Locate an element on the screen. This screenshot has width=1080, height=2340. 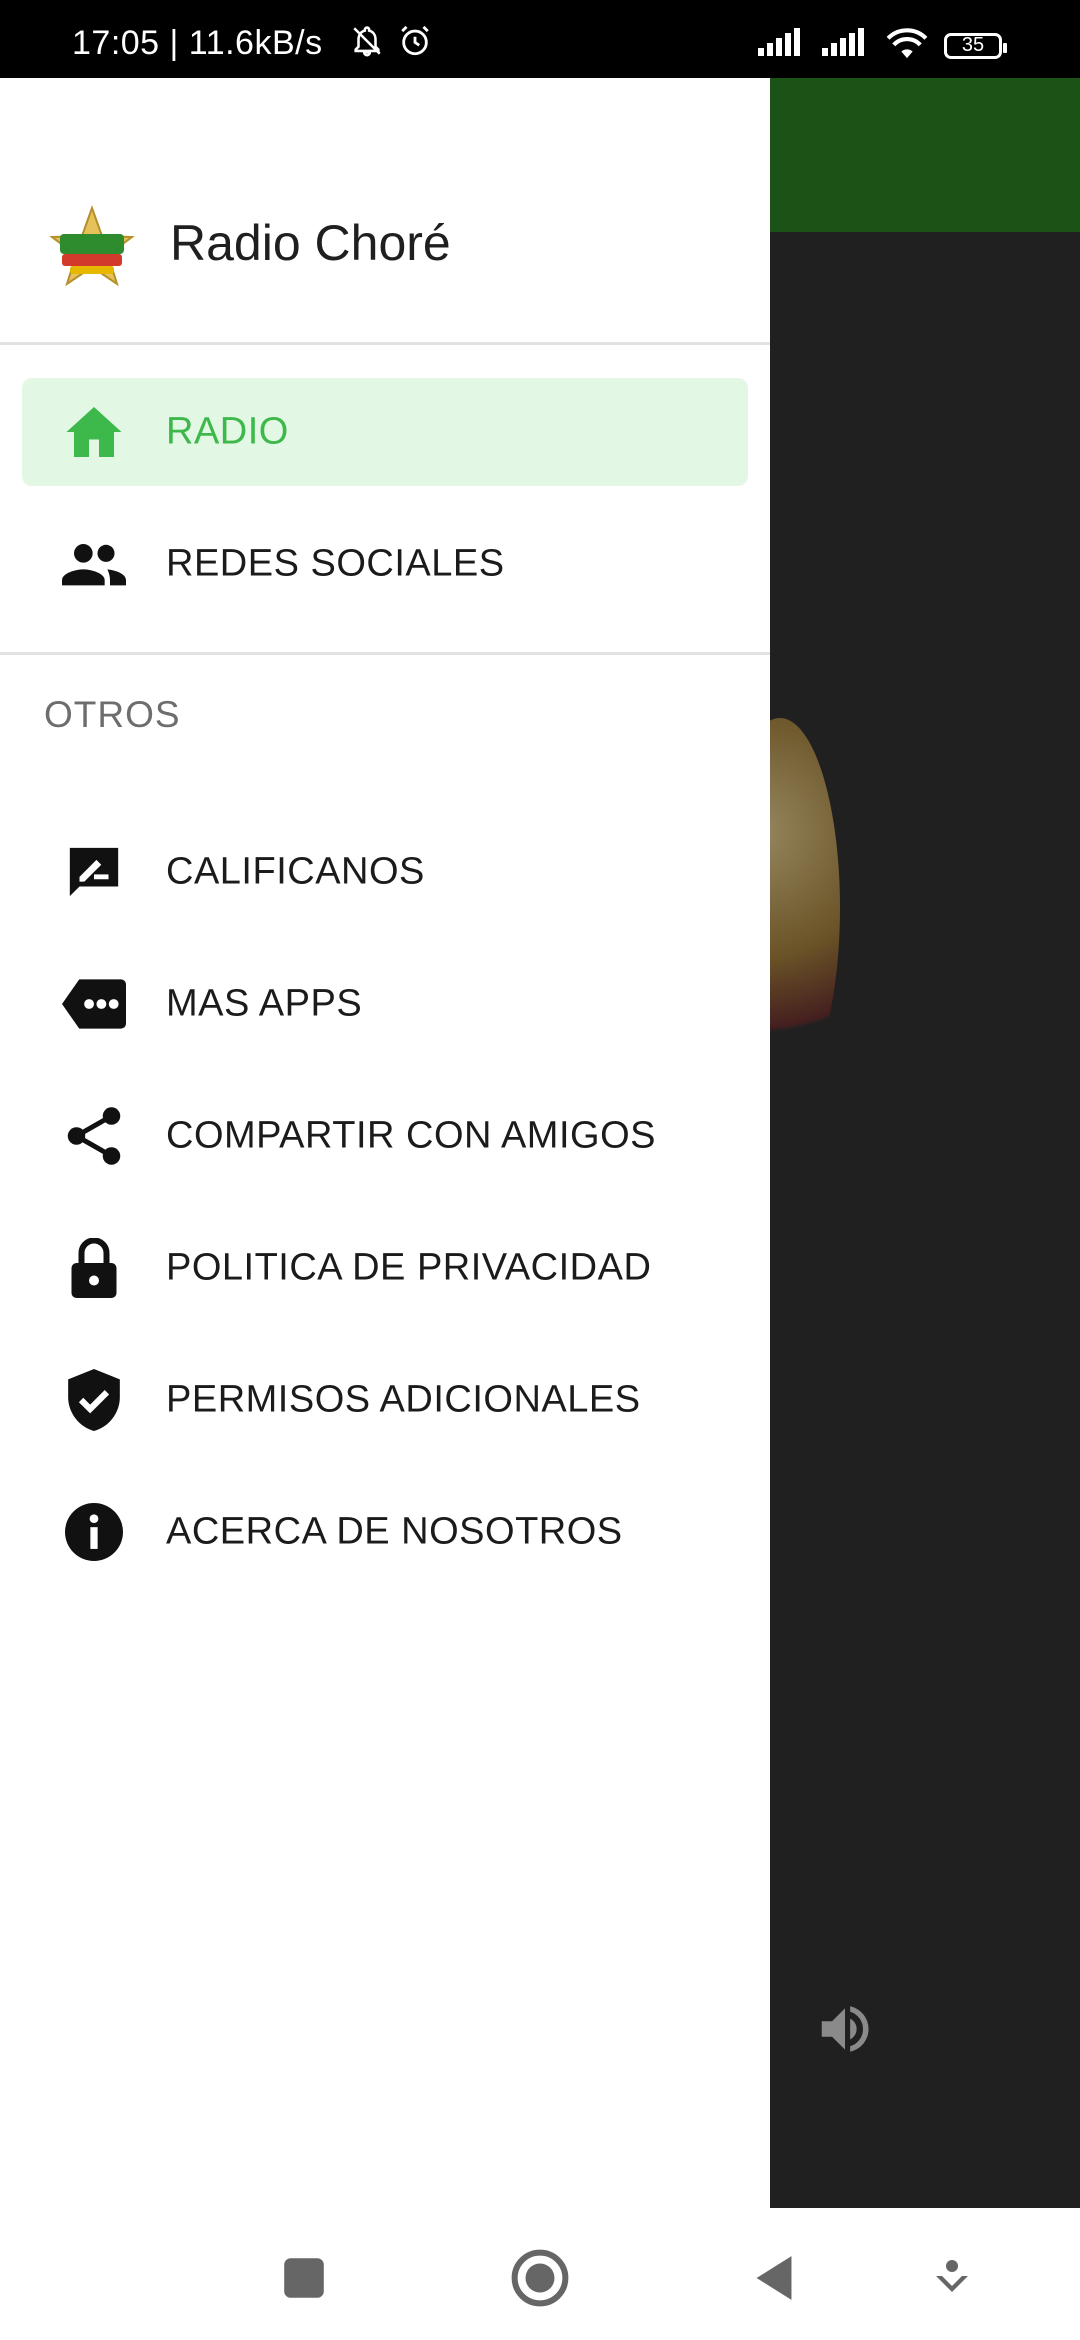
section-title-otros: OTROS is located at coordinates (112, 714).